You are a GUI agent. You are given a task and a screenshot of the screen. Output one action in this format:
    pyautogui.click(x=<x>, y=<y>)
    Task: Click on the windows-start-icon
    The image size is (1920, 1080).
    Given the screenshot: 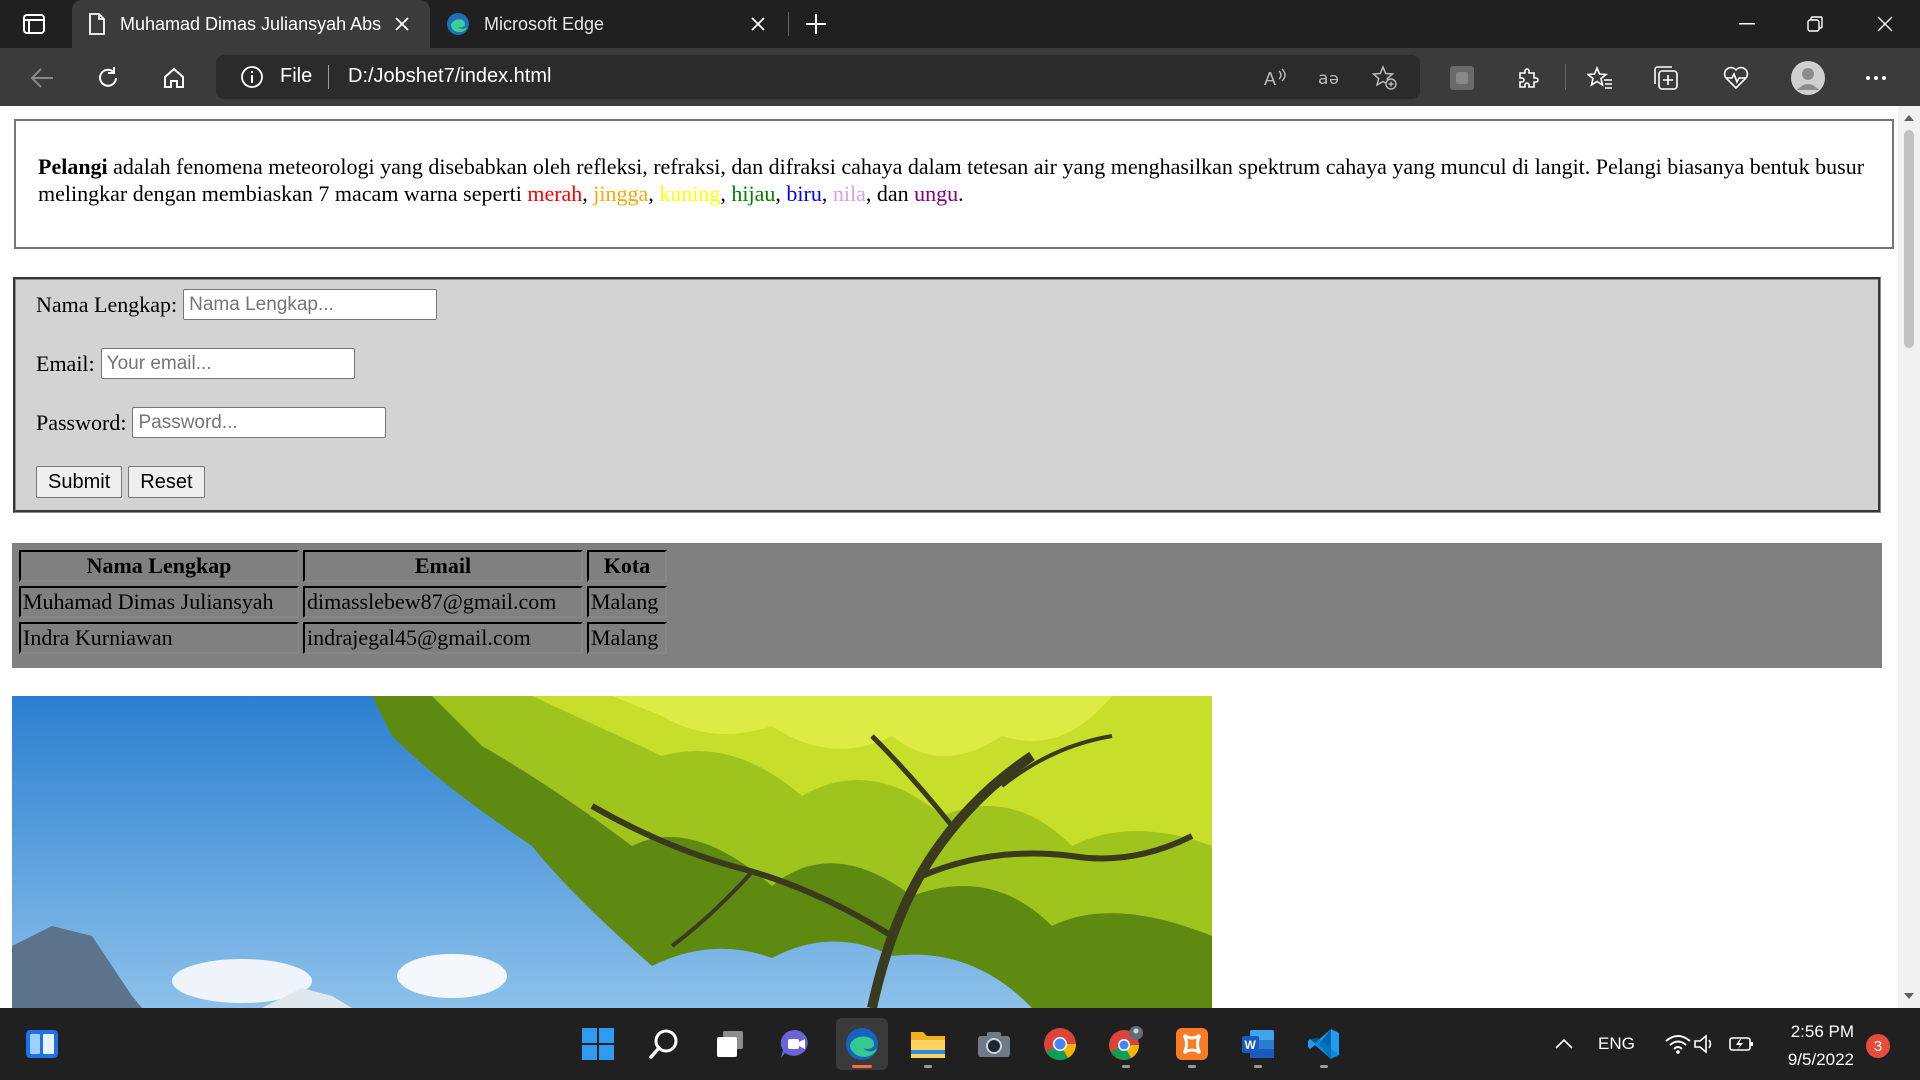 What is the action you would take?
    pyautogui.click(x=598, y=1044)
    